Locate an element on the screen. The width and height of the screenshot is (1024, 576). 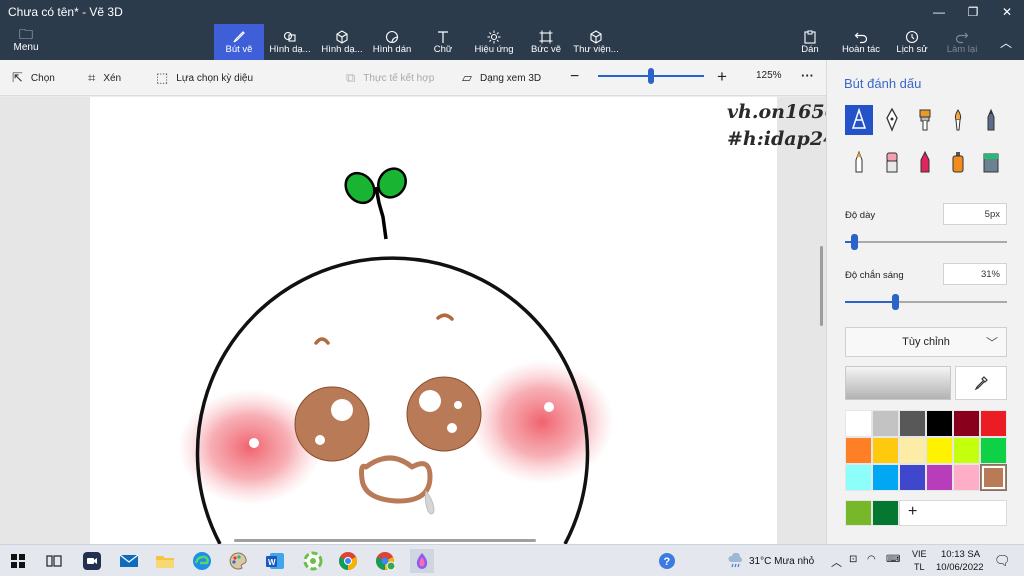
zoom-out-button: − is located at coordinates (574, 77).